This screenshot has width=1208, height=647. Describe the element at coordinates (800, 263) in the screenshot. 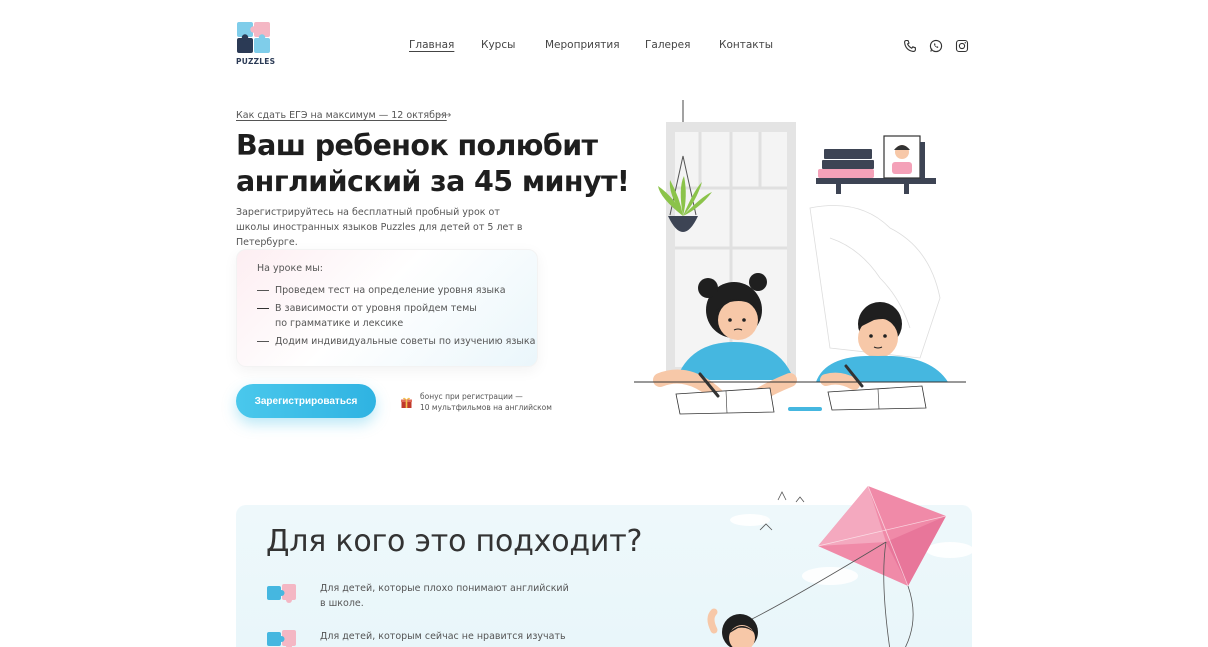

I see `kids-learning-illustration` at that location.